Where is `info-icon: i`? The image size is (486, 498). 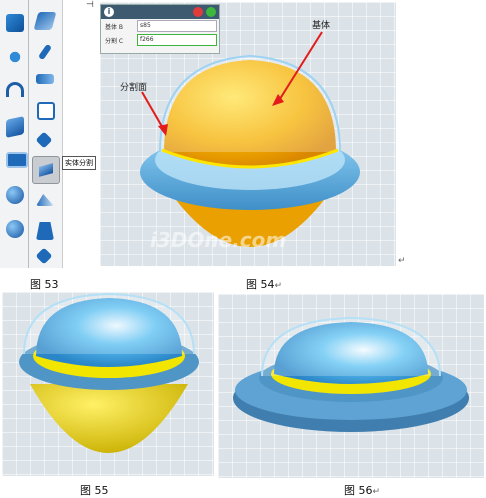
info-icon: i is located at coordinates (109, 12).